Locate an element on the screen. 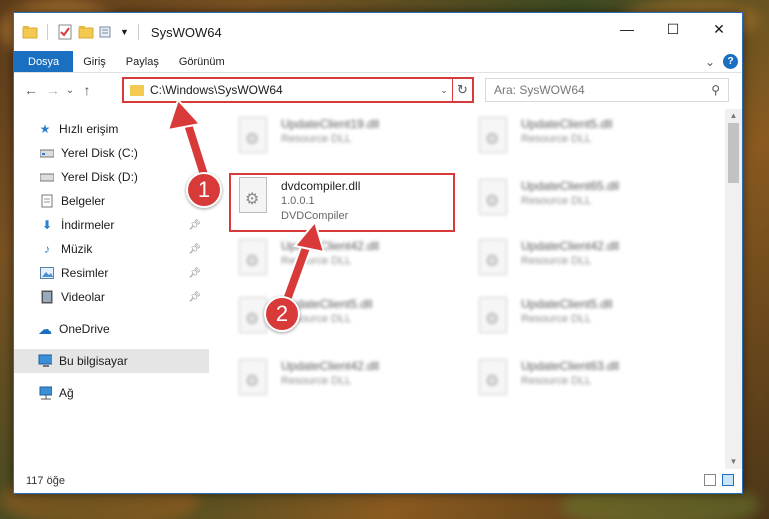 This screenshot has height=519, width=769. sidebar-item-downloads: ⬇ İndirmeler 📌︎ is located at coordinates (111, 225).